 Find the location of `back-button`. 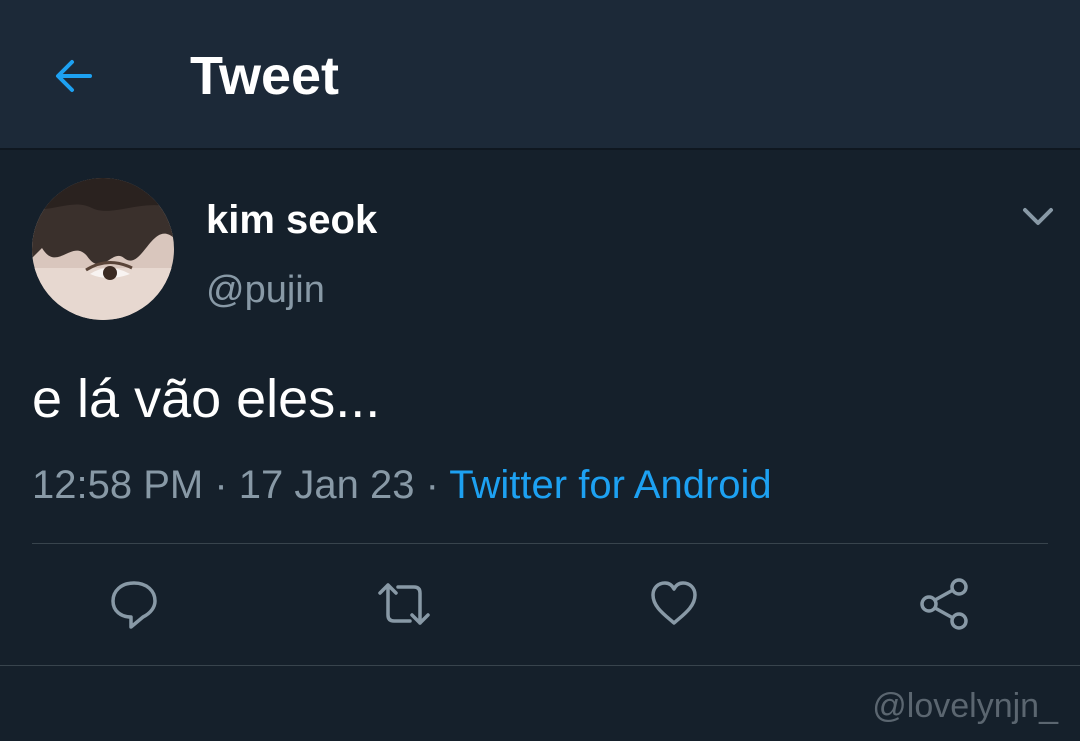

back-button is located at coordinates (74, 76).